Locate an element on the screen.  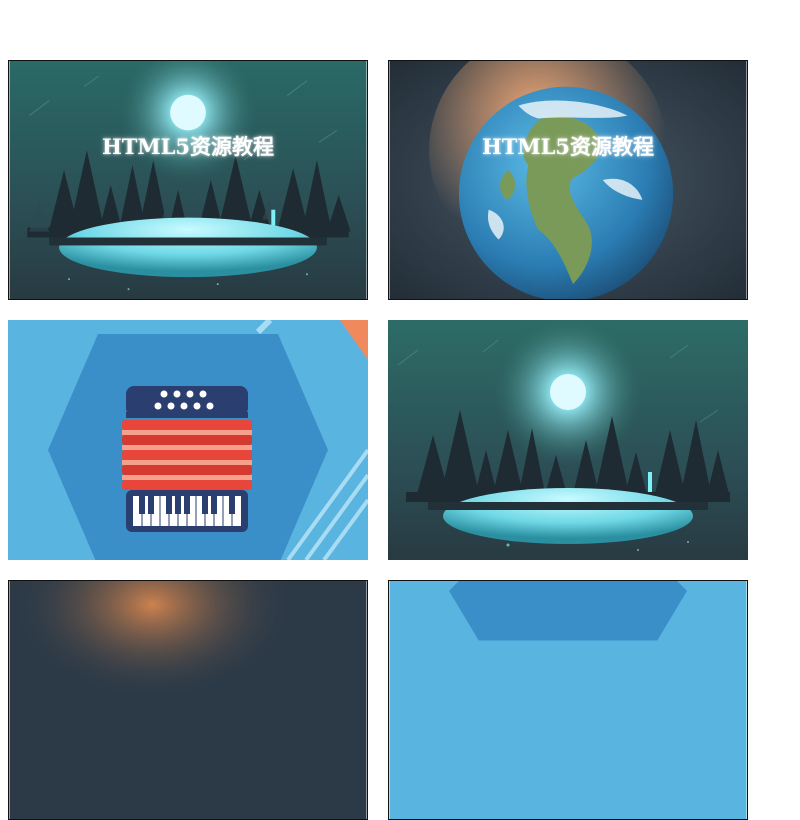
gallery-tile-earth: HTML5资源教程 is located at coordinates (568, 180).